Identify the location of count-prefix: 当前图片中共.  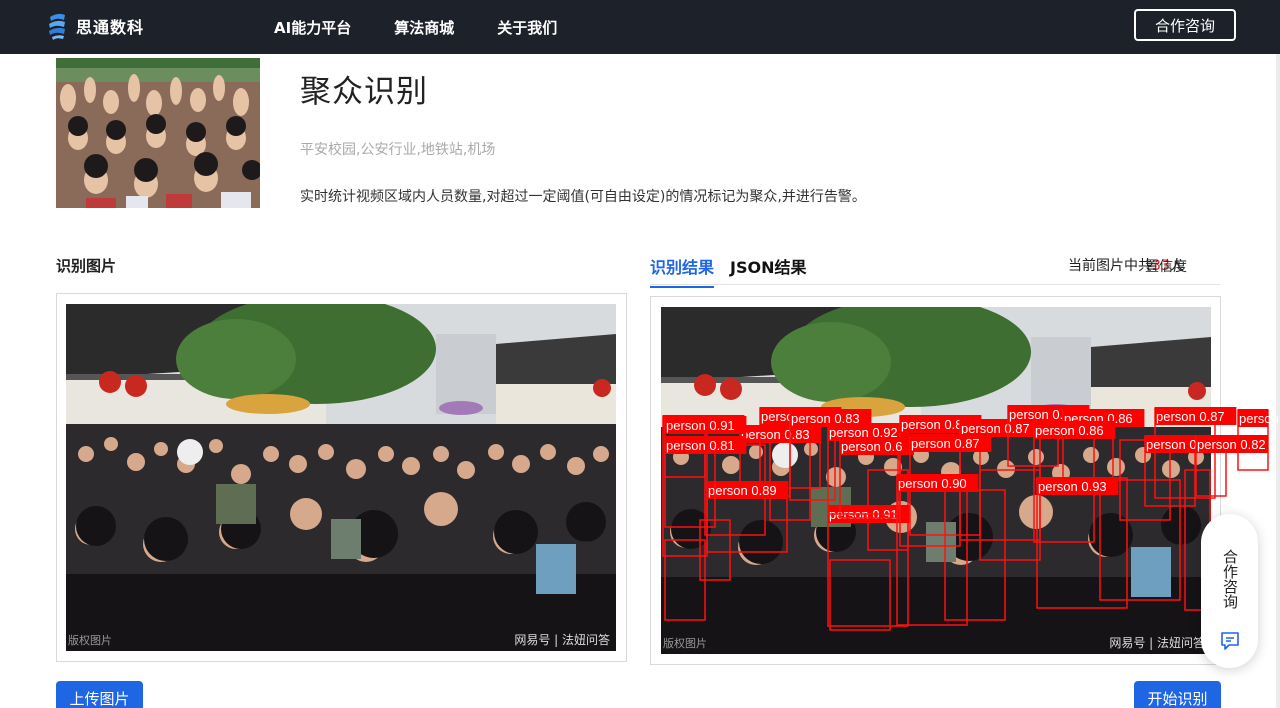
(1110, 266).